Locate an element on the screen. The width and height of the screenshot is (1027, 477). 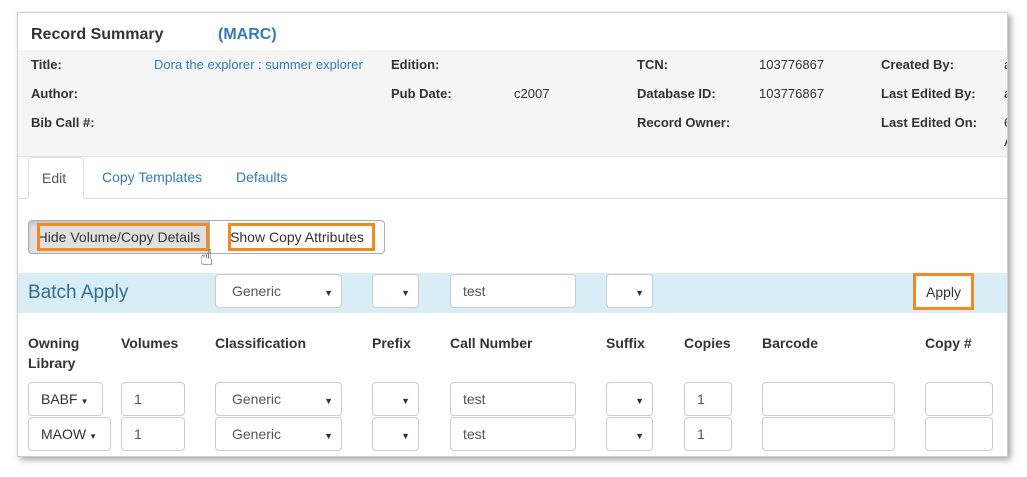
last-edited-on-value-cont: A is located at coordinates (1005, 141).